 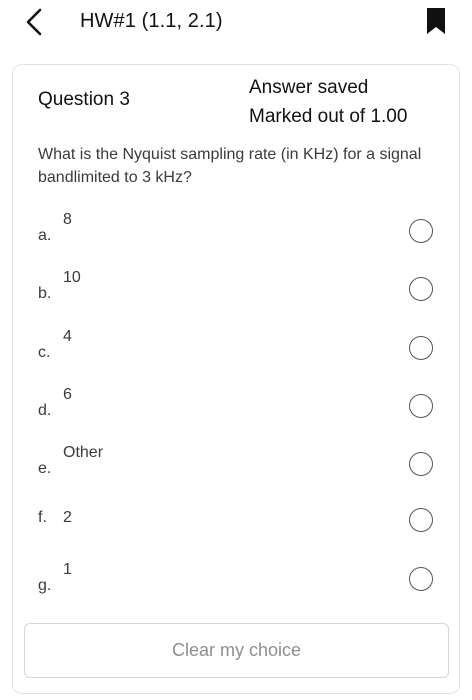 I want to click on option-b: b. 10, so click(x=236, y=294).